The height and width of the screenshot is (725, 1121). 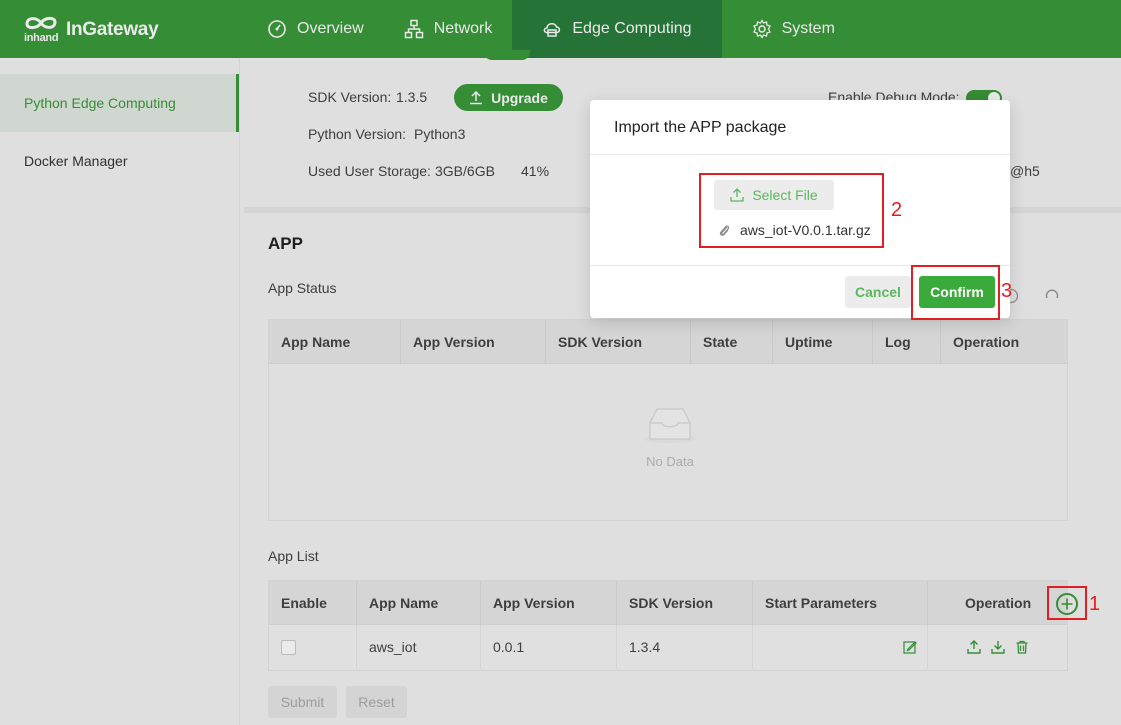 I want to click on cancel-button: Cancel, so click(x=878, y=292).